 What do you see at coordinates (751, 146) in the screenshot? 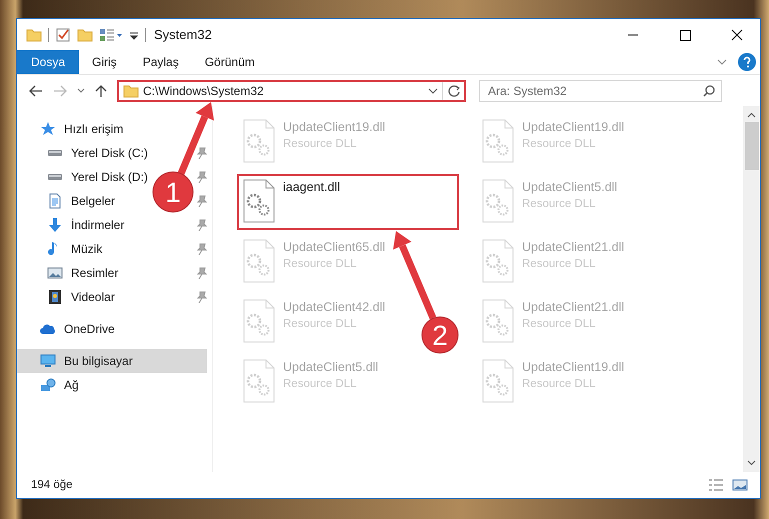
I see `scroll-thumb` at bounding box center [751, 146].